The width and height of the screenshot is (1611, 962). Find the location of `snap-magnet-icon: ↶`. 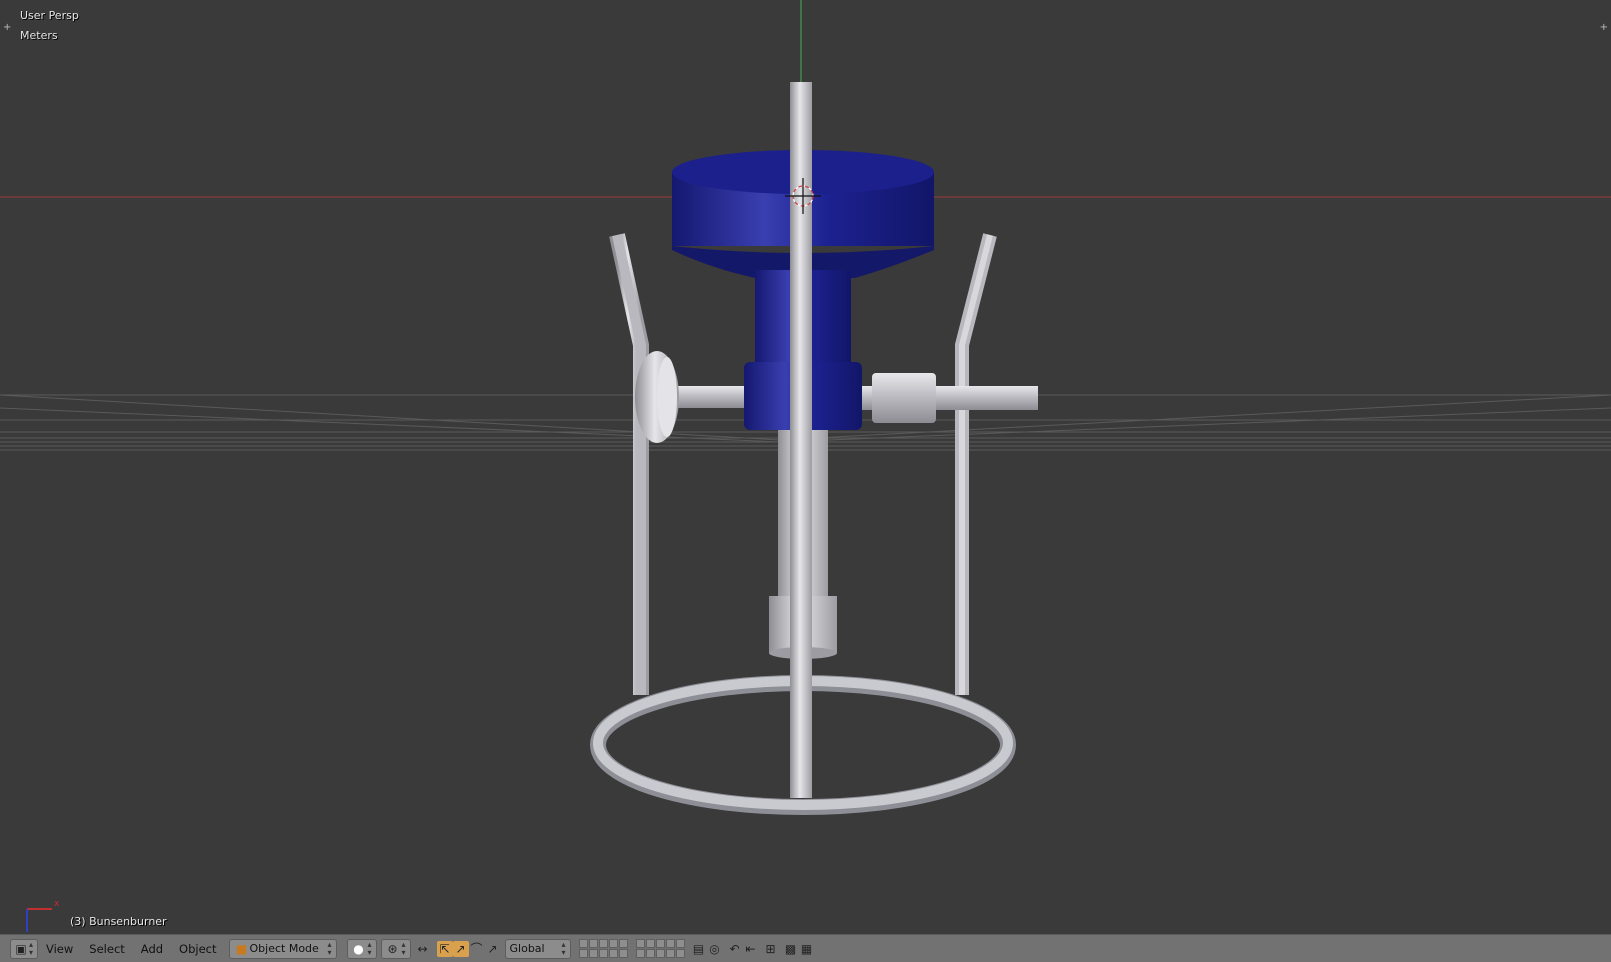

snap-magnet-icon: ↶ is located at coordinates (735, 949).